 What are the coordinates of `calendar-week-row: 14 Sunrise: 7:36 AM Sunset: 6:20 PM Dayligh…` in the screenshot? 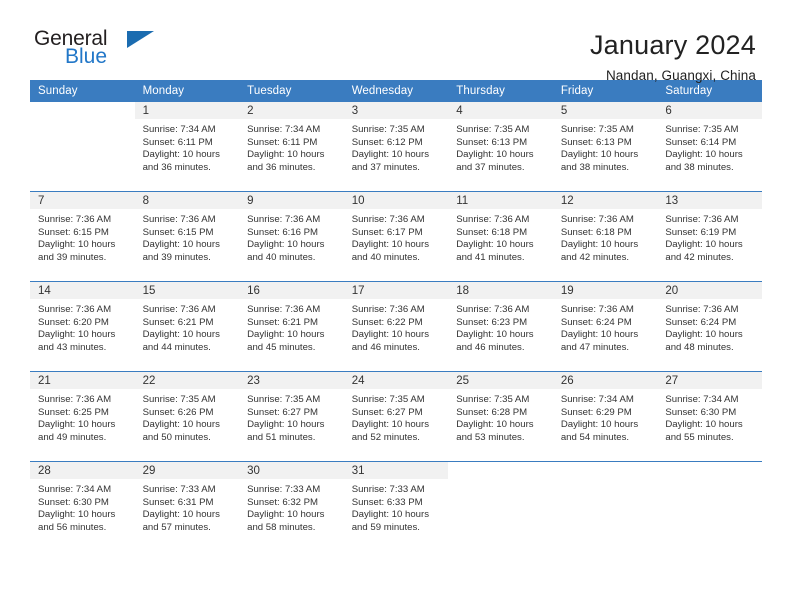 It's located at (396, 326).